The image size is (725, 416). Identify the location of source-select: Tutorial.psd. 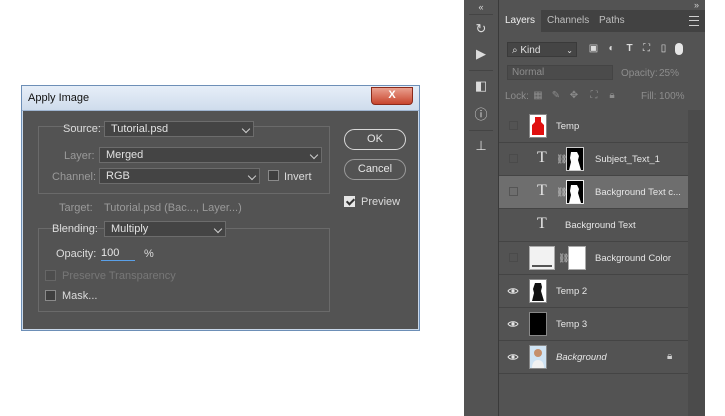
(179, 129).